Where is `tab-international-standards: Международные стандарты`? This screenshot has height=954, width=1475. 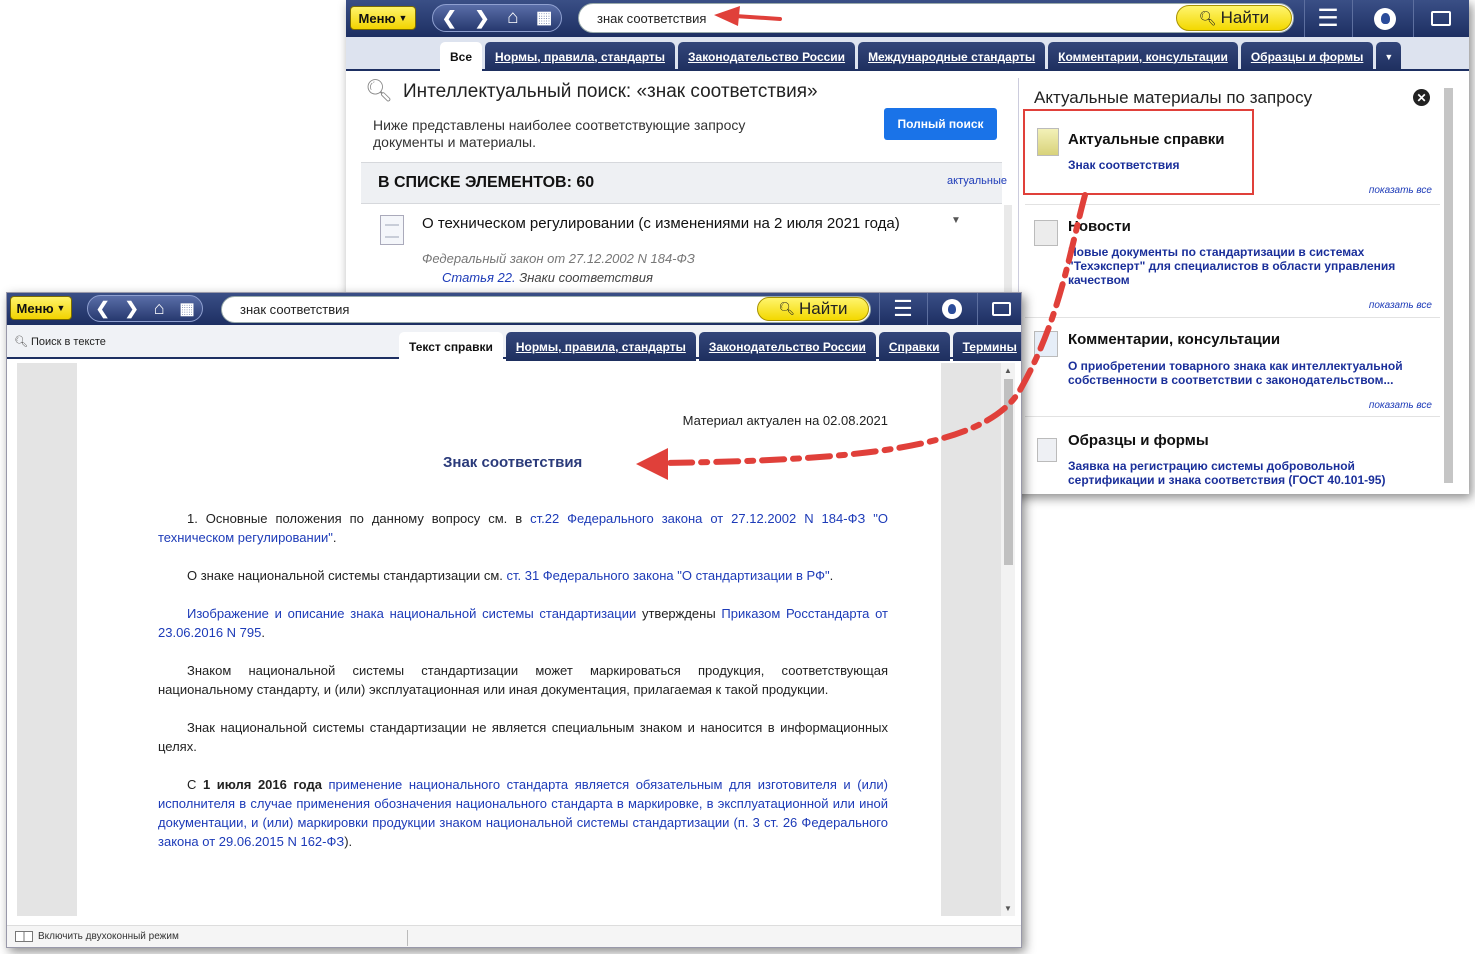
tab-international-standards: Международные стандарты is located at coordinates (952, 56).